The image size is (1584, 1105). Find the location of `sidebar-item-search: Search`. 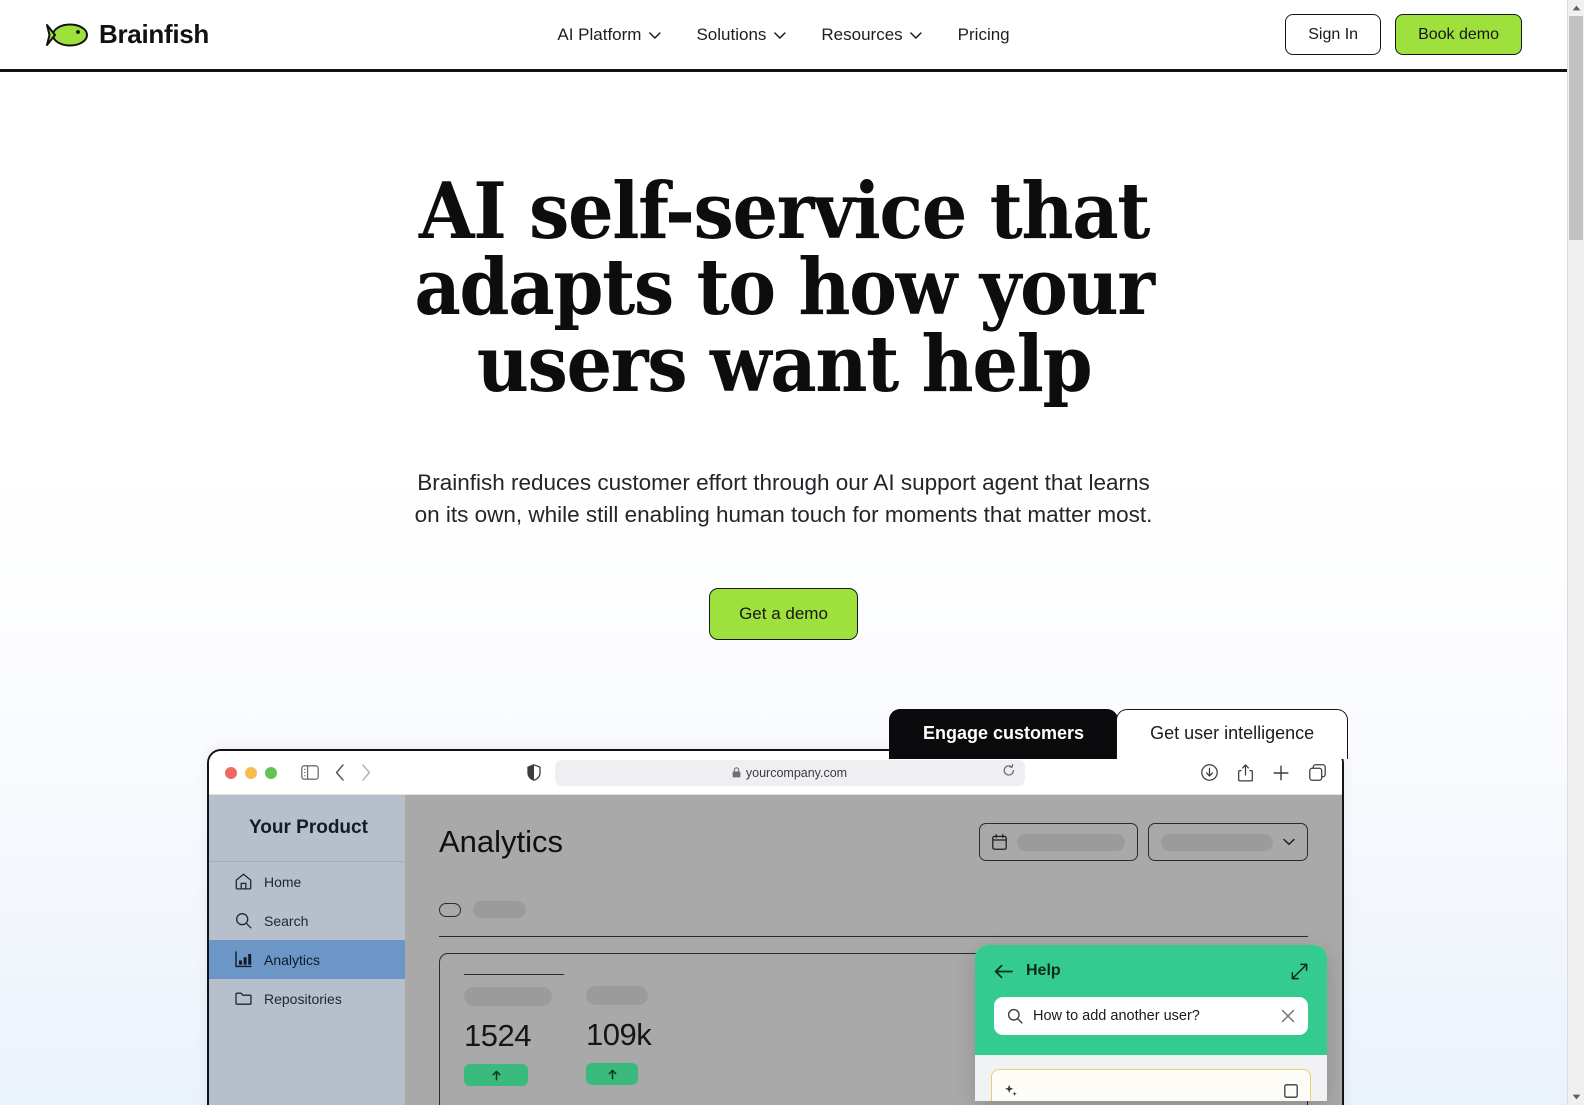

sidebar-item-search: Search is located at coordinates (307, 920).